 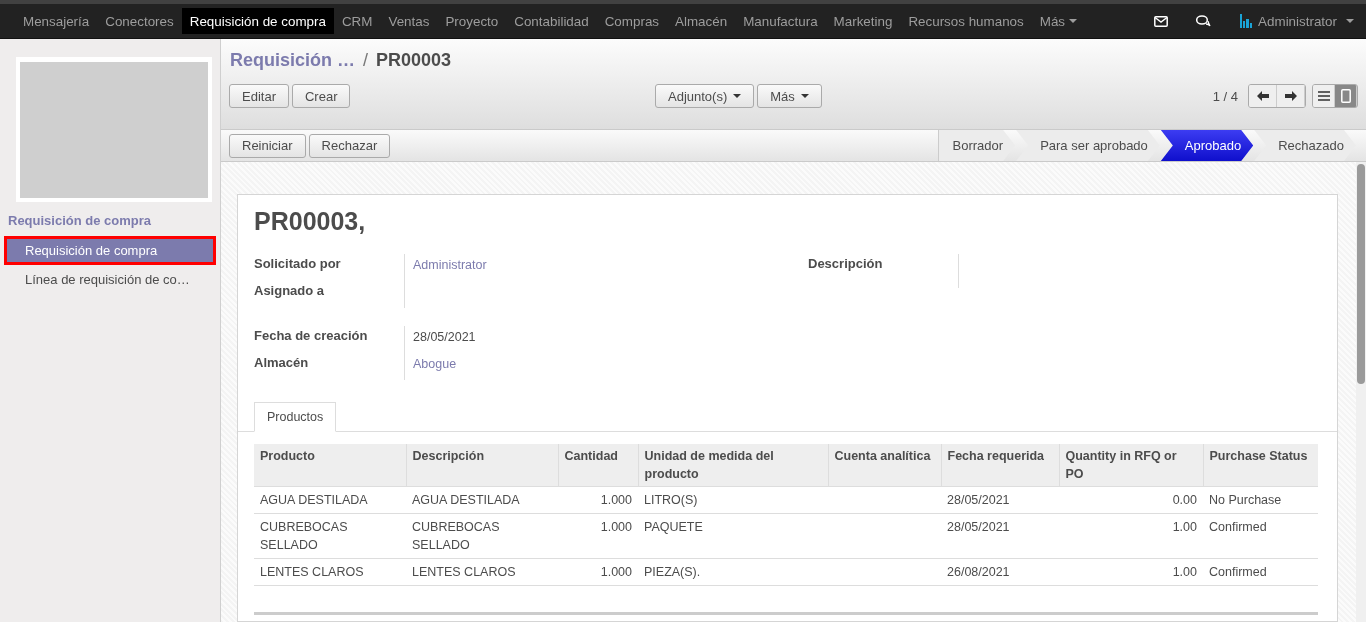 What do you see at coordinates (1058, 21) in the screenshot?
I see `more-menu: Más` at bounding box center [1058, 21].